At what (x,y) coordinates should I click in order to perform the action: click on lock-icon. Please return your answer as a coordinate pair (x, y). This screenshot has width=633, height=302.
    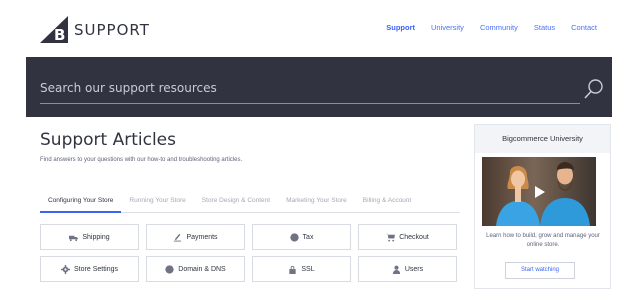
    Looking at the image, I should click on (293, 269).